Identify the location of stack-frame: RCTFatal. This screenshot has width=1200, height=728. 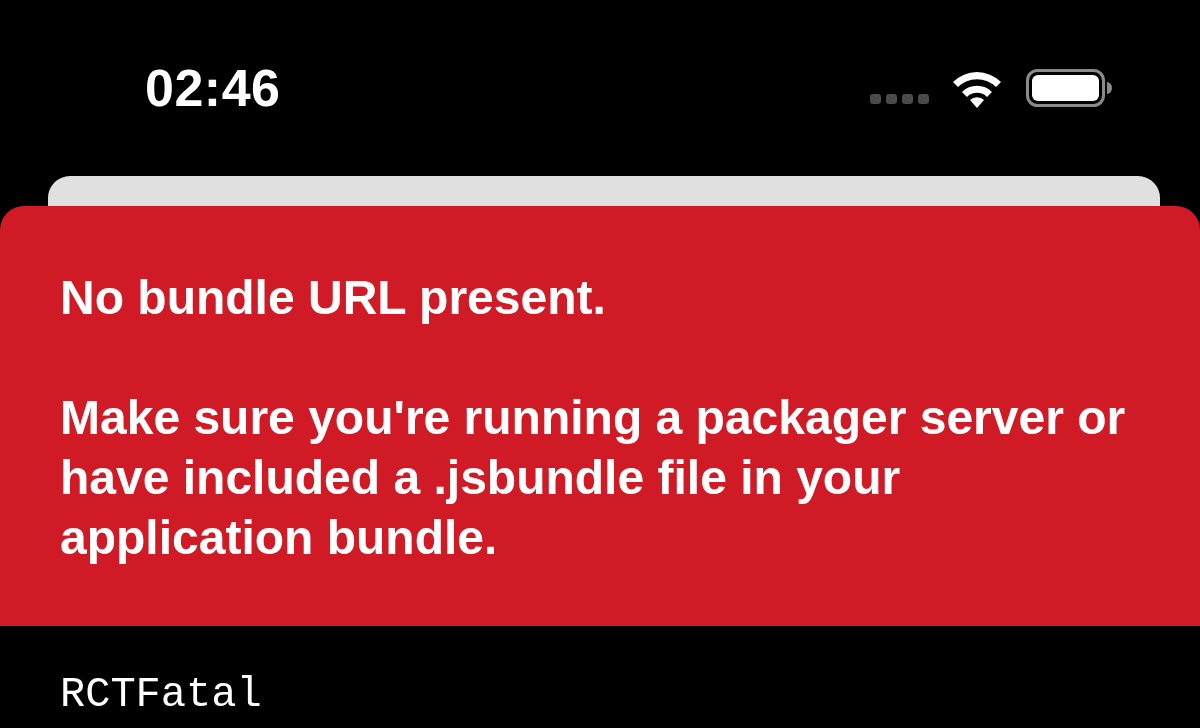
(630, 695).